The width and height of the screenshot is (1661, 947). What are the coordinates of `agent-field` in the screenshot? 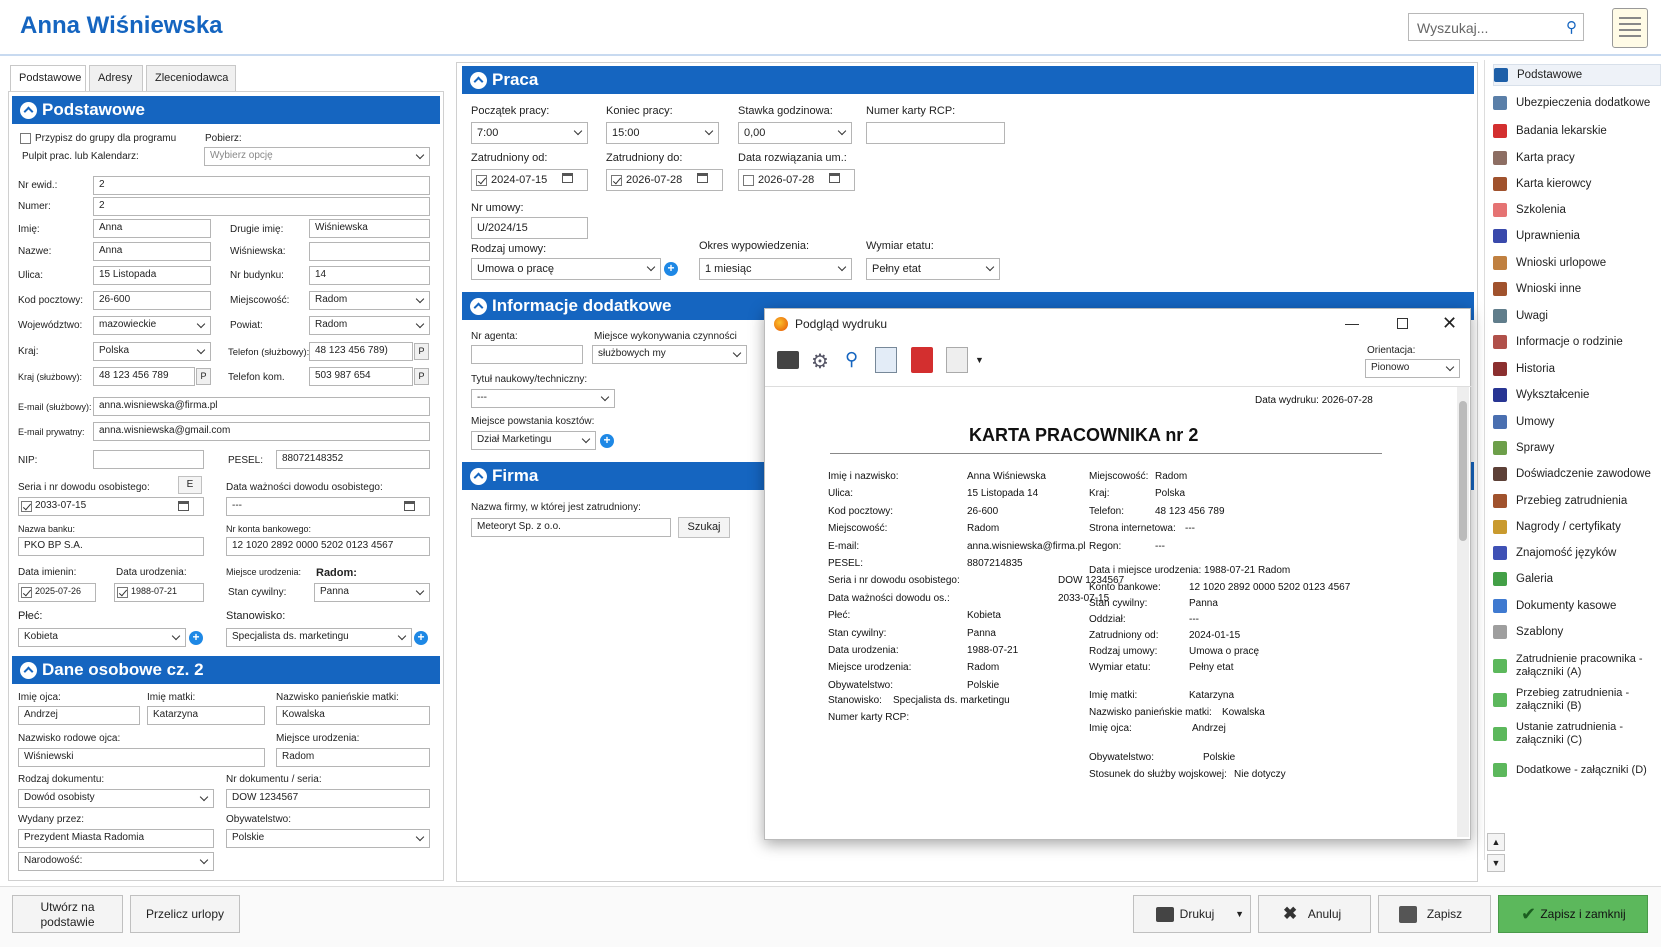 It's located at (527, 354).